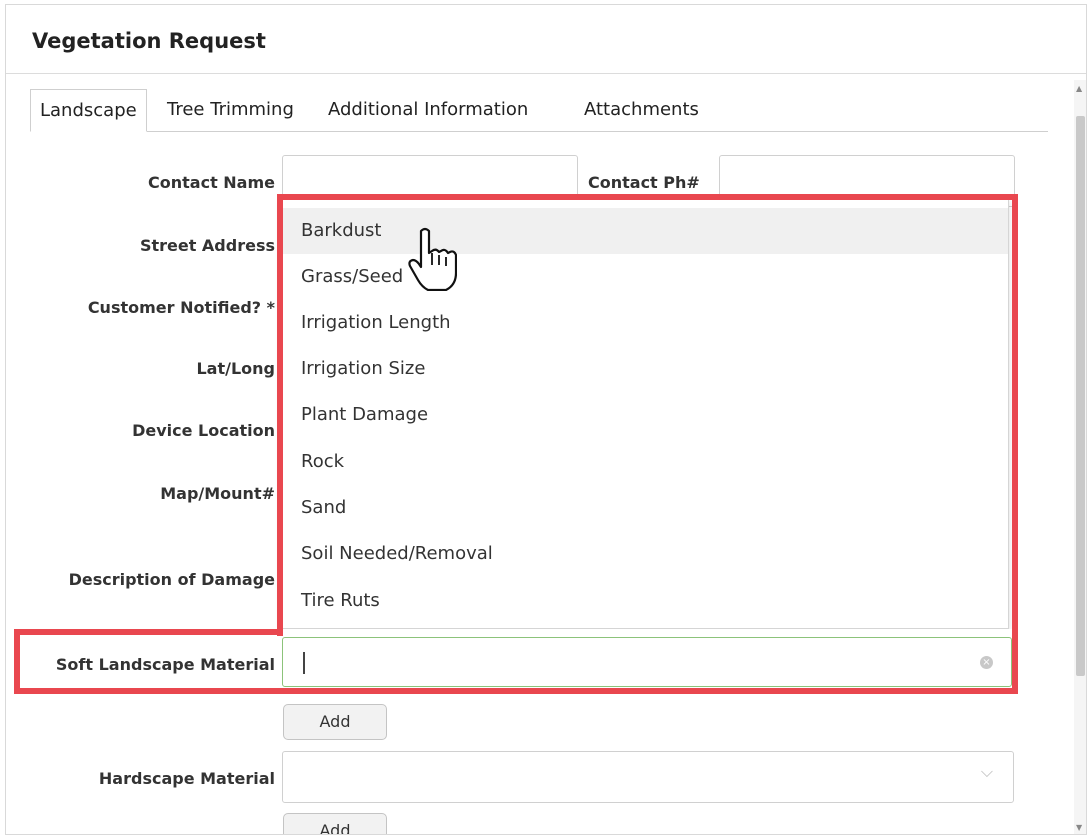 Image resolution: width=1087 pixels, height=835 pixels. I want to click on tab-additional-information: Additional Information, so click(428, 110).